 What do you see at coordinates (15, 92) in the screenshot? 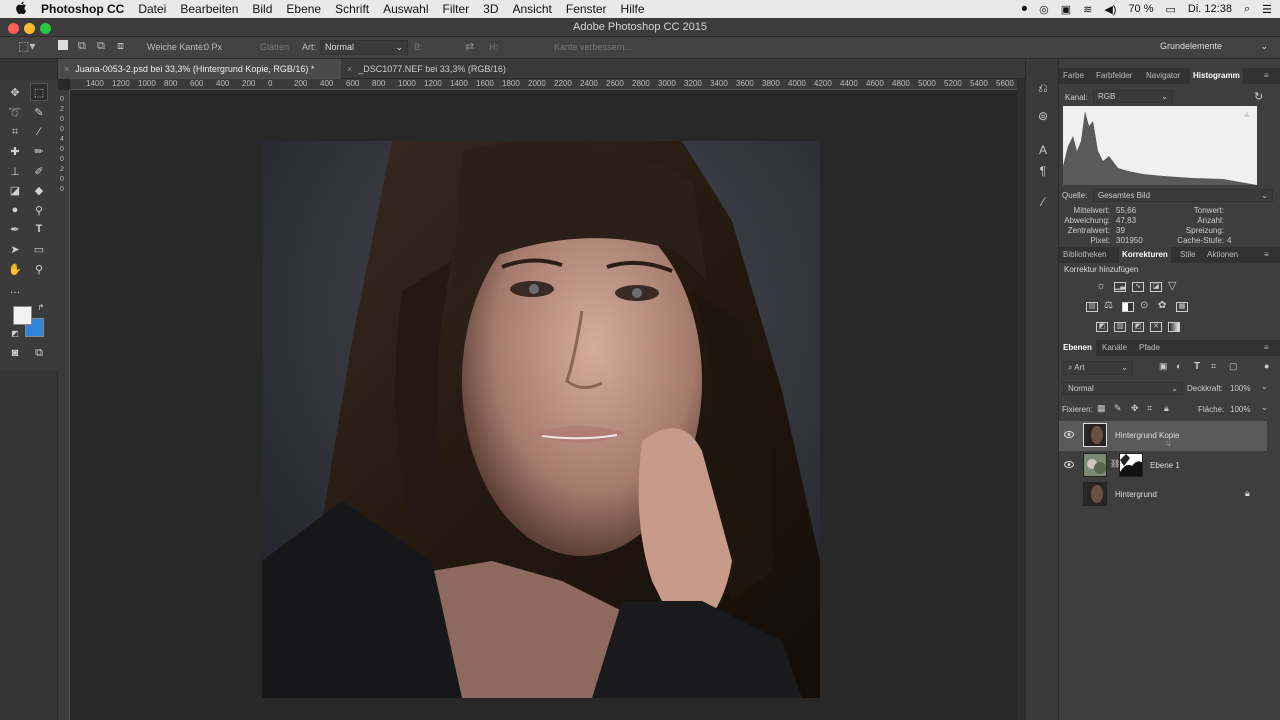
I see `move-tool-icon: ✥` at bounding box center [15, 92].